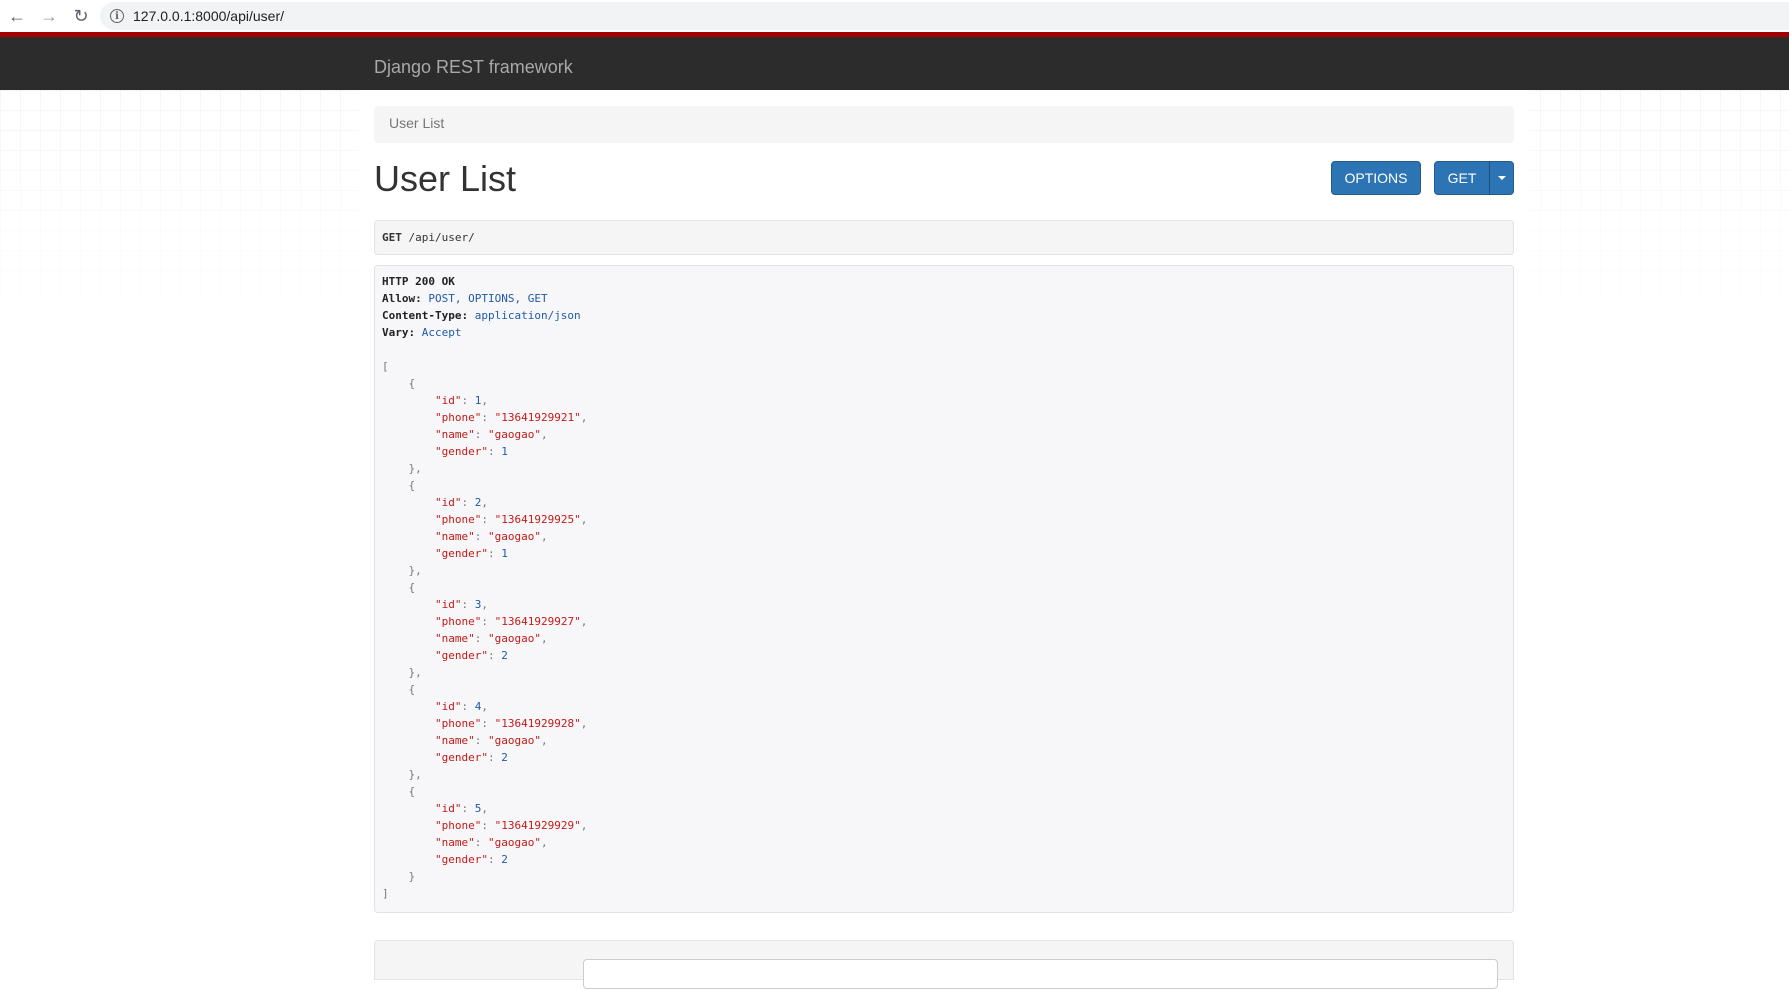 The width and height of the screenshot is (1789, 989). Describe the element at coordinates (537, 825) in the screenshot. I see `json-value-phone: "13641929929"` at that location.